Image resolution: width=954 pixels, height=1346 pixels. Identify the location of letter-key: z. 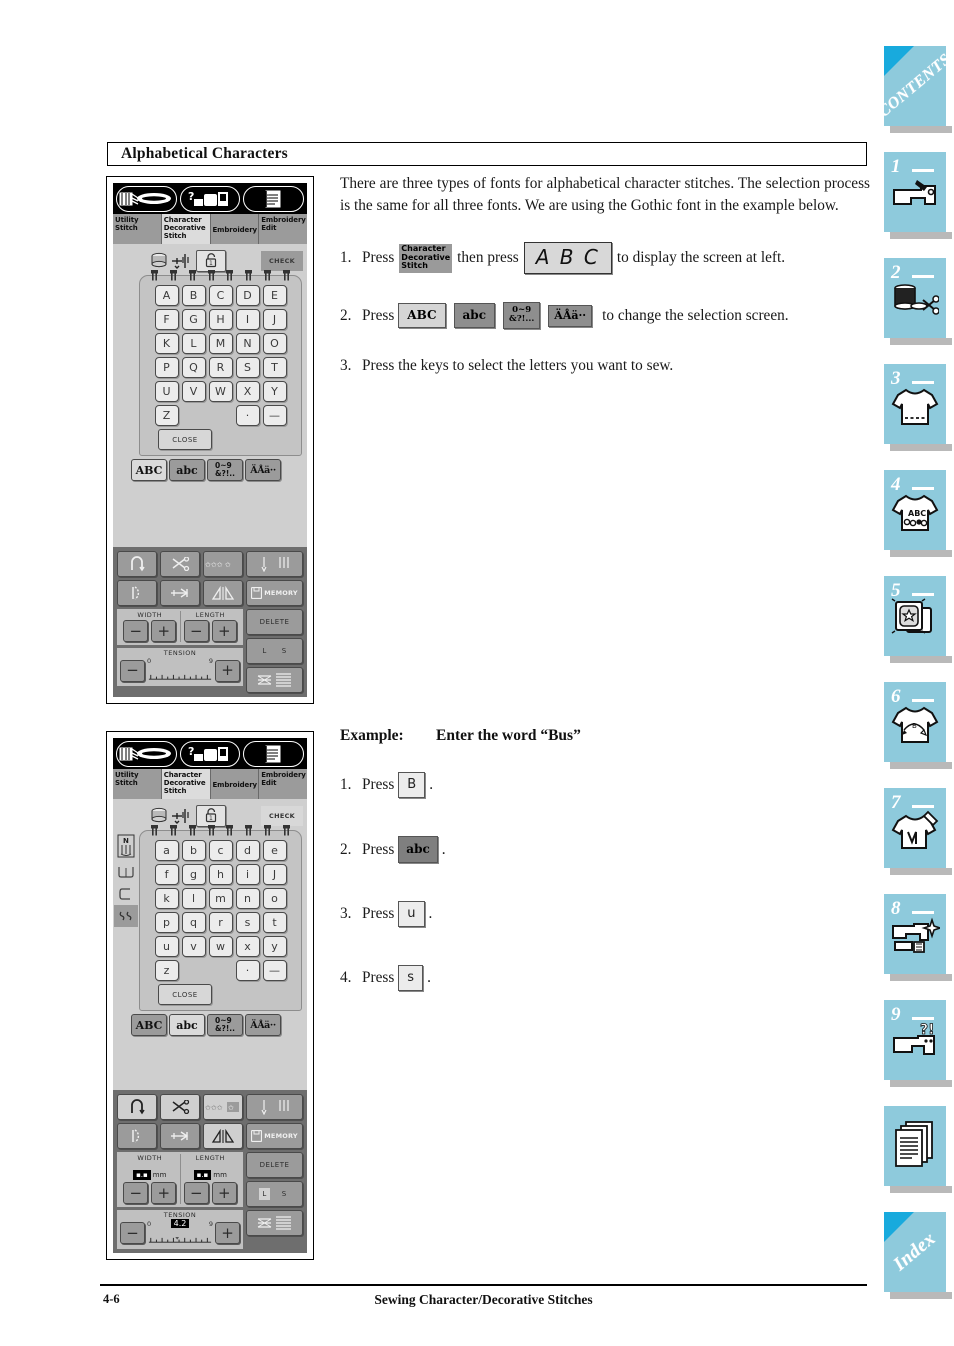
(166, 970).